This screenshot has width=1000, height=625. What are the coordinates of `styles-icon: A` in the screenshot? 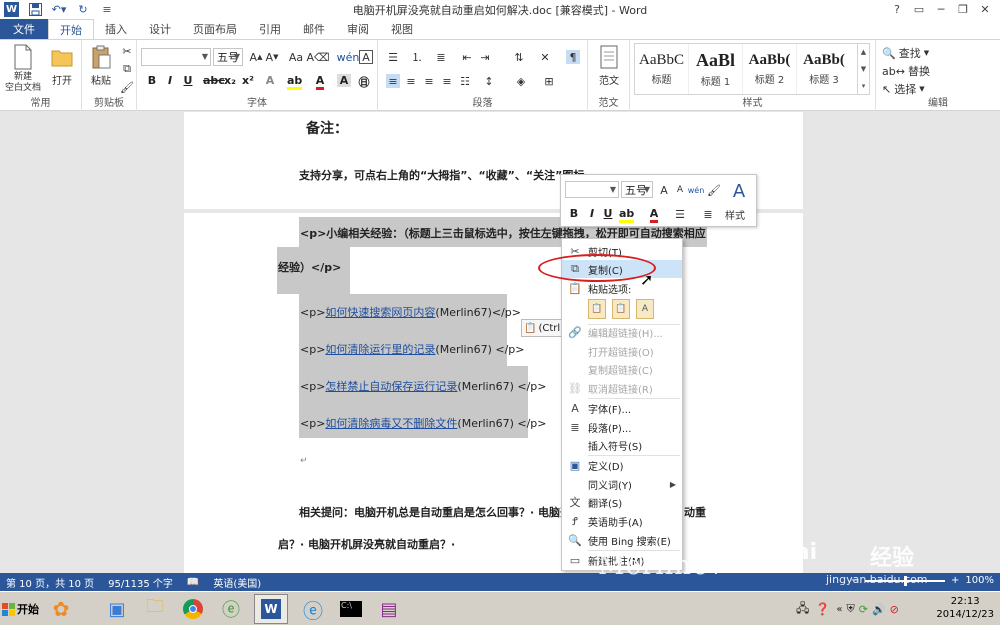 It's located at (739, 191).